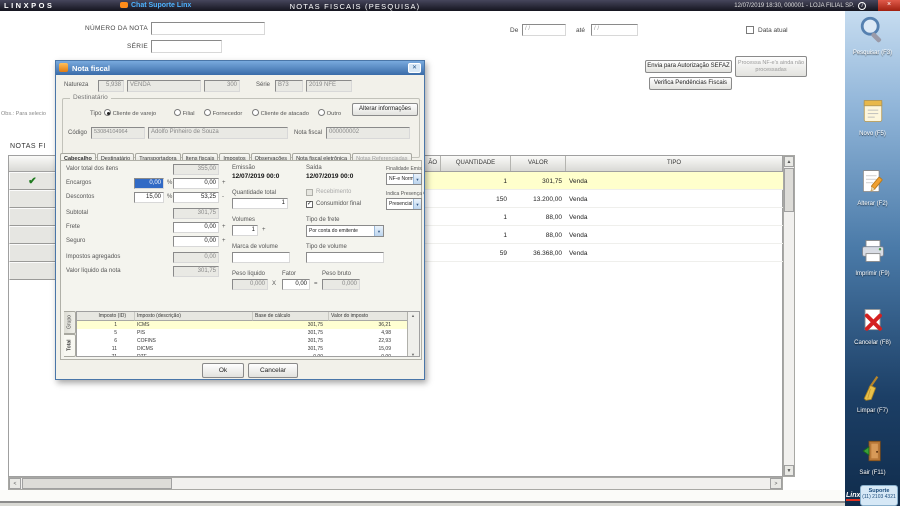  Describe the element at coordinates (149, 197) in the screenshot. I see `descontos-pct-field: 15,00` at that location.